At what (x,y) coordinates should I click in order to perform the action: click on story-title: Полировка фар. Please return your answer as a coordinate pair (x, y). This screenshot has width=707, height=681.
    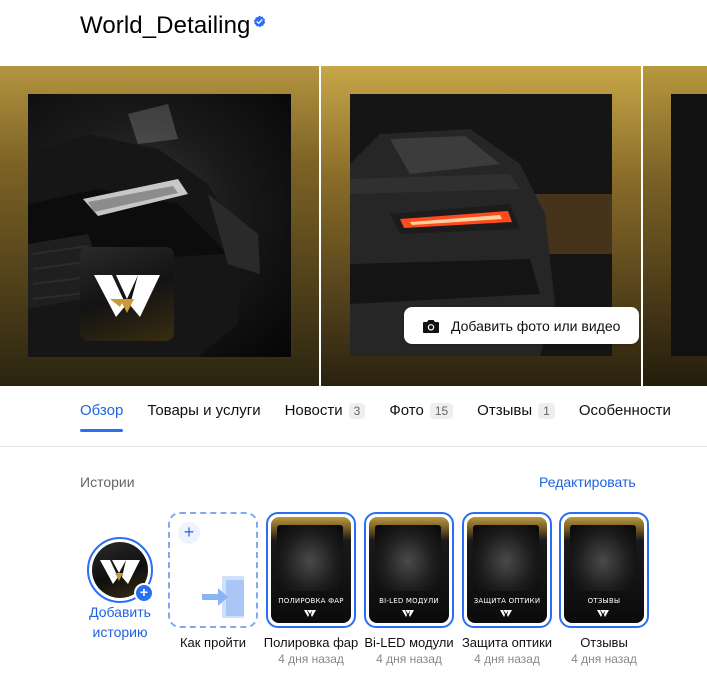
    Looking at the image, I should click on (311, 642).